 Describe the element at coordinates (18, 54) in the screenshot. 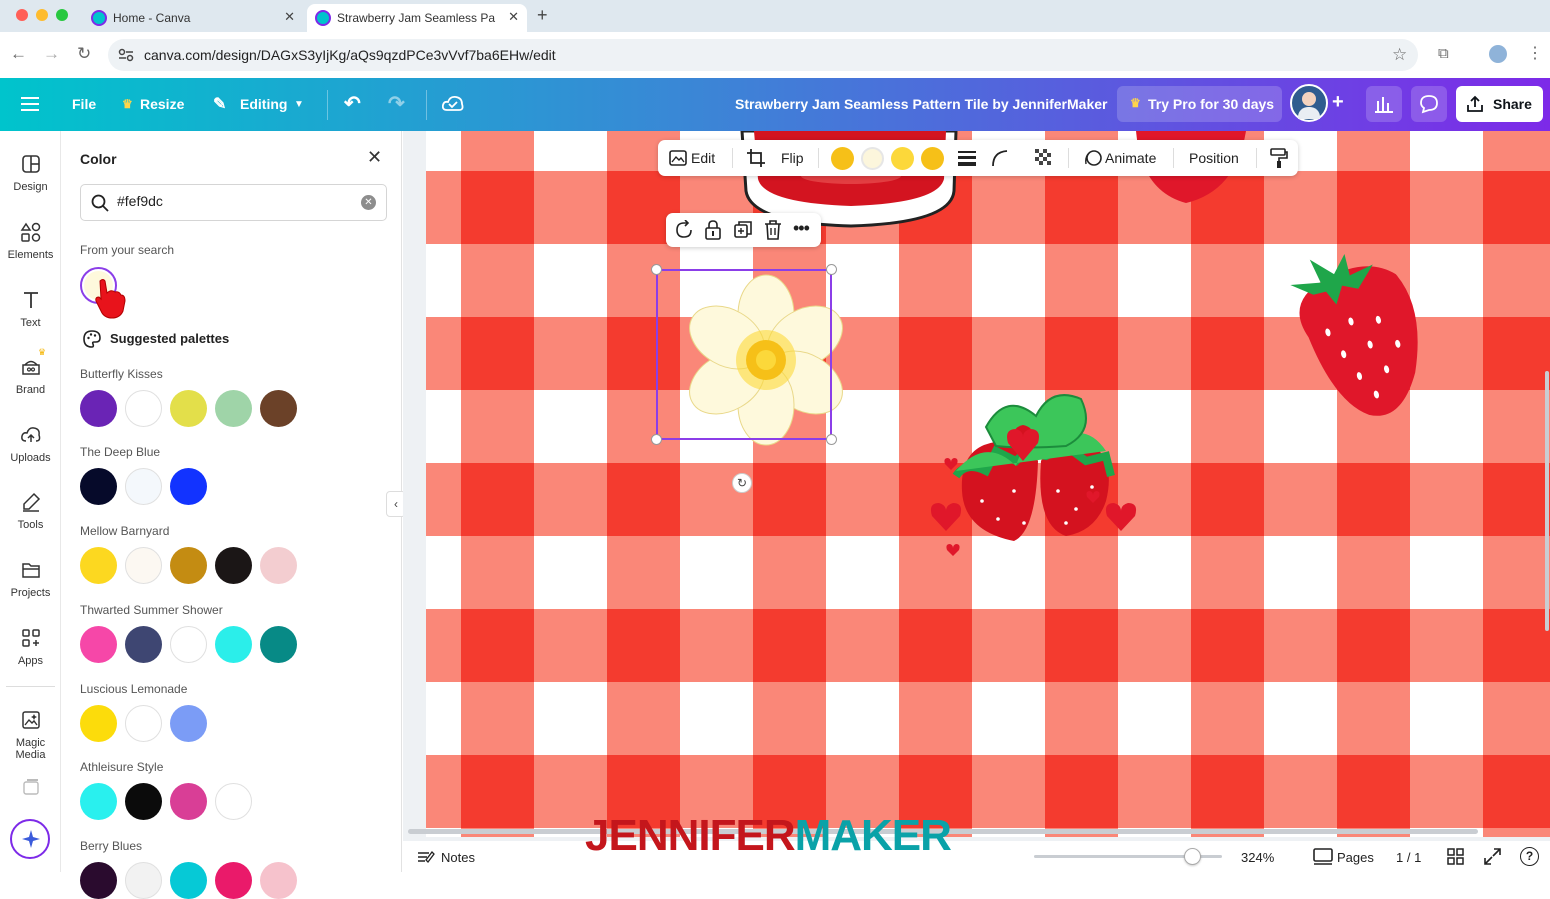

I see `back-icon: ←` at that location.